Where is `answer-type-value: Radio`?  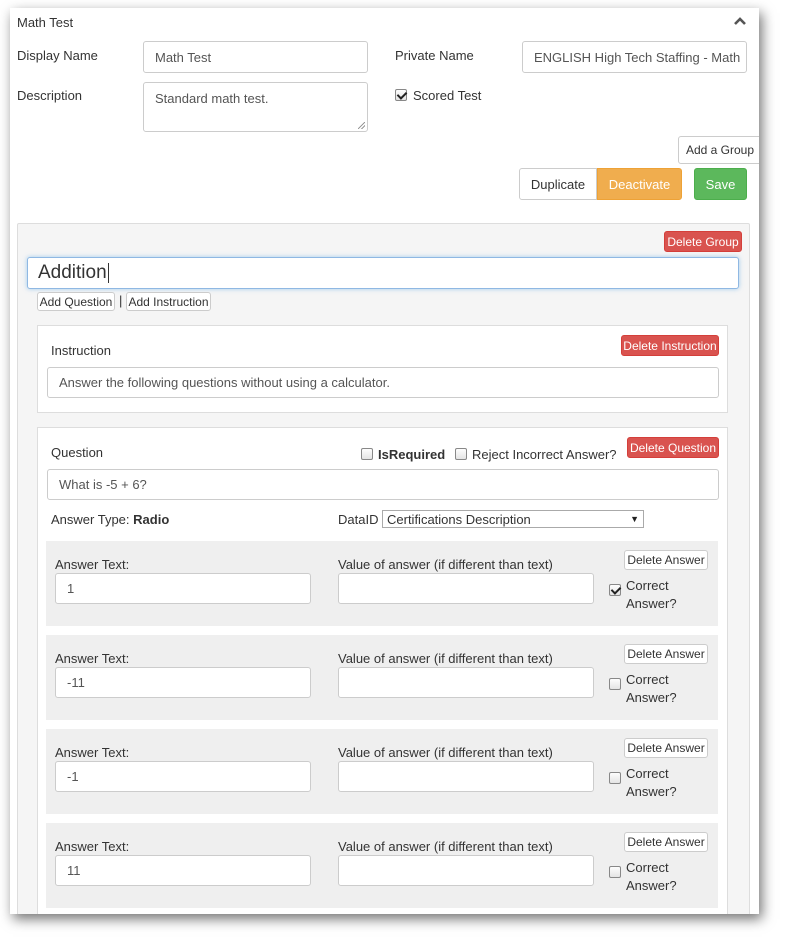
answer-type-value: Radio is located at coordinates (151, 519).